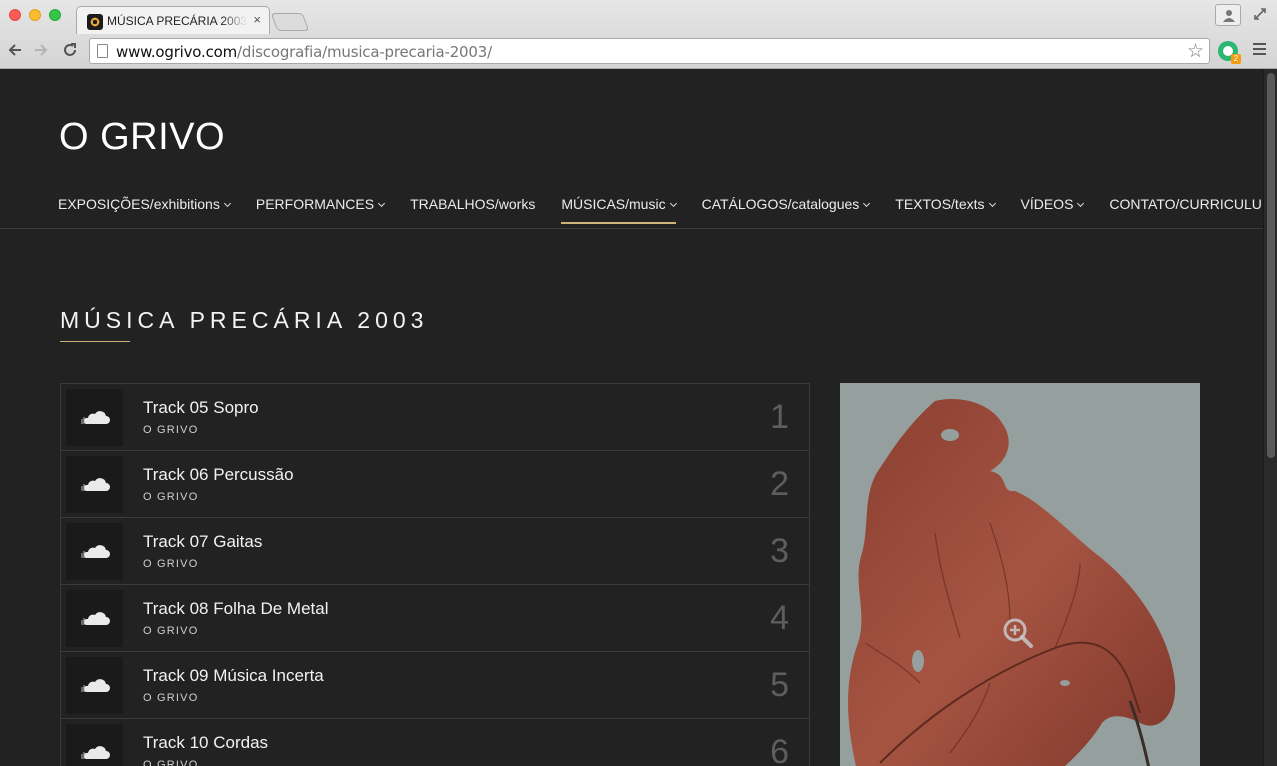 Image resolution: width=1277 pixels, height=766 pixels. Describe the element at coordinates (435, 742) in the screenshot. I see `track-row: Track 10 Cordas O GRIVO 6` at that location.